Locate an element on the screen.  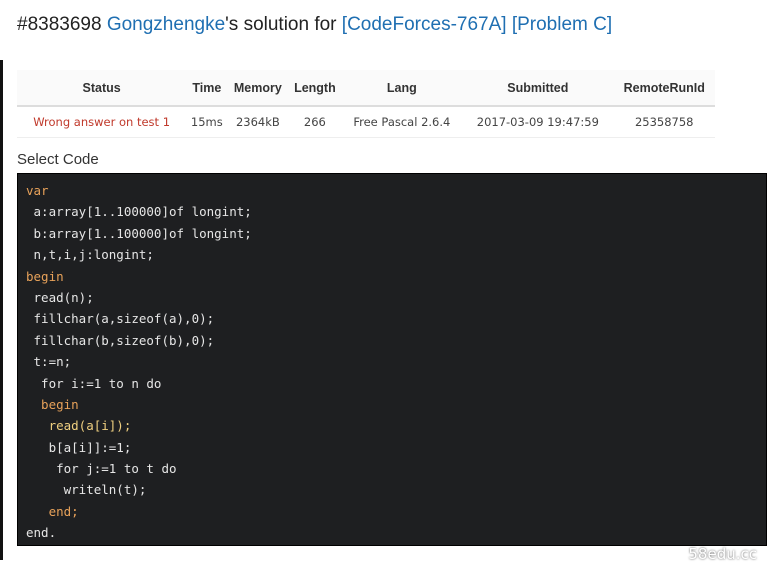
col-remote-run-id: RemoteRunId is located at coordinates (664, 88).